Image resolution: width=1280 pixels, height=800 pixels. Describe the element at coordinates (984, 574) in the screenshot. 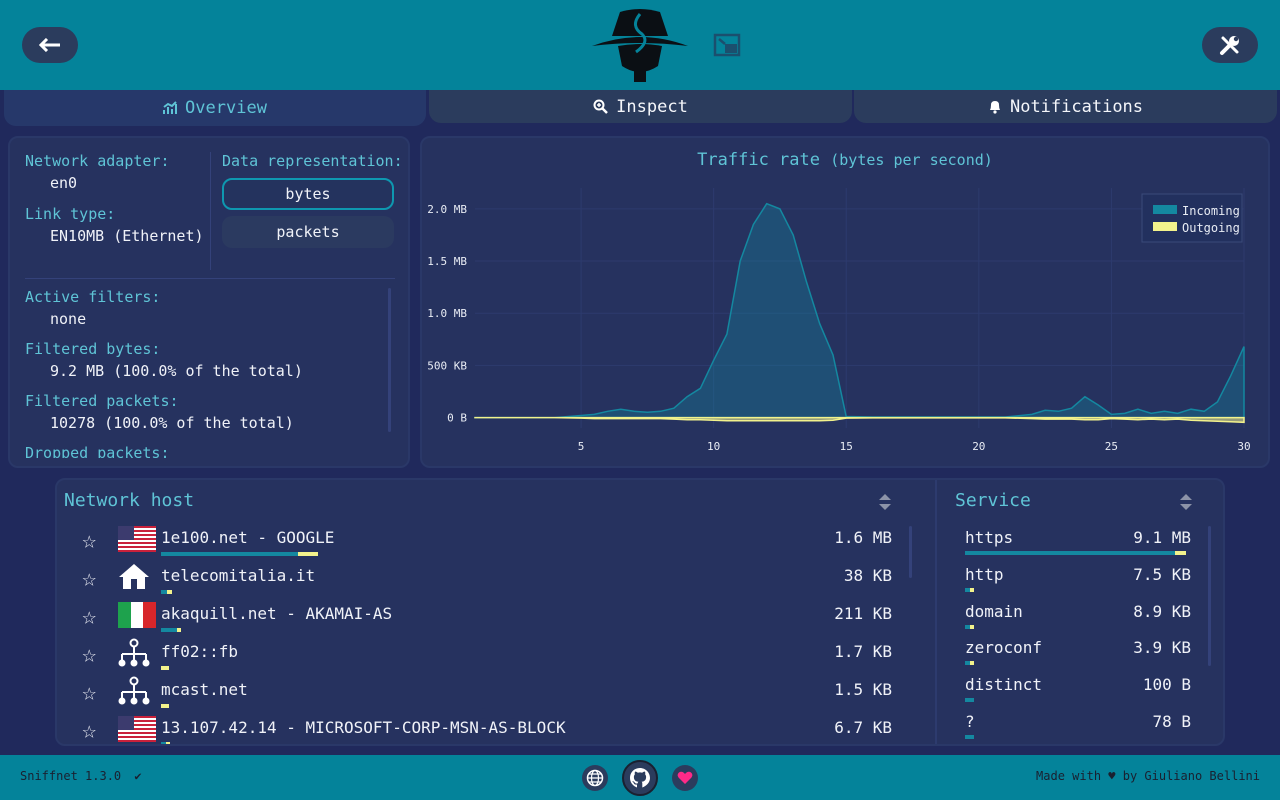

I see `service-name: http` at that location.